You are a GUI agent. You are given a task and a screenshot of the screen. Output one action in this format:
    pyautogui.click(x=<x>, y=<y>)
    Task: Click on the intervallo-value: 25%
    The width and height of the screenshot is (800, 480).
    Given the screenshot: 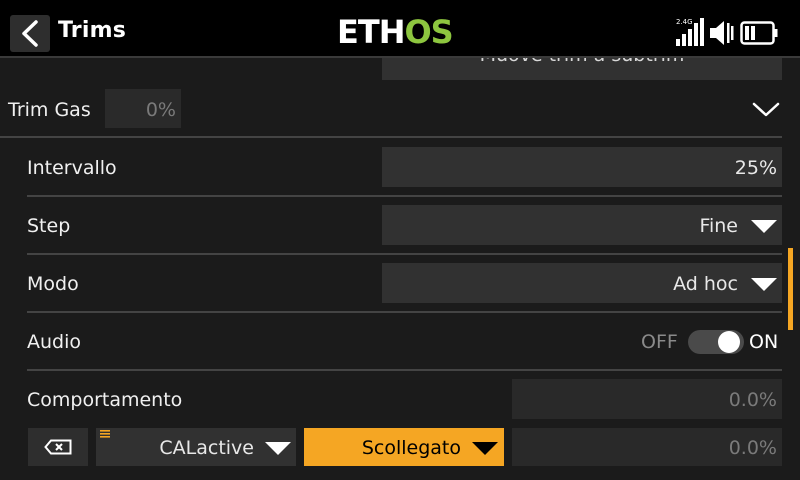 What is the action you would take?
    pyautogui.click(x=755, y=168)
    